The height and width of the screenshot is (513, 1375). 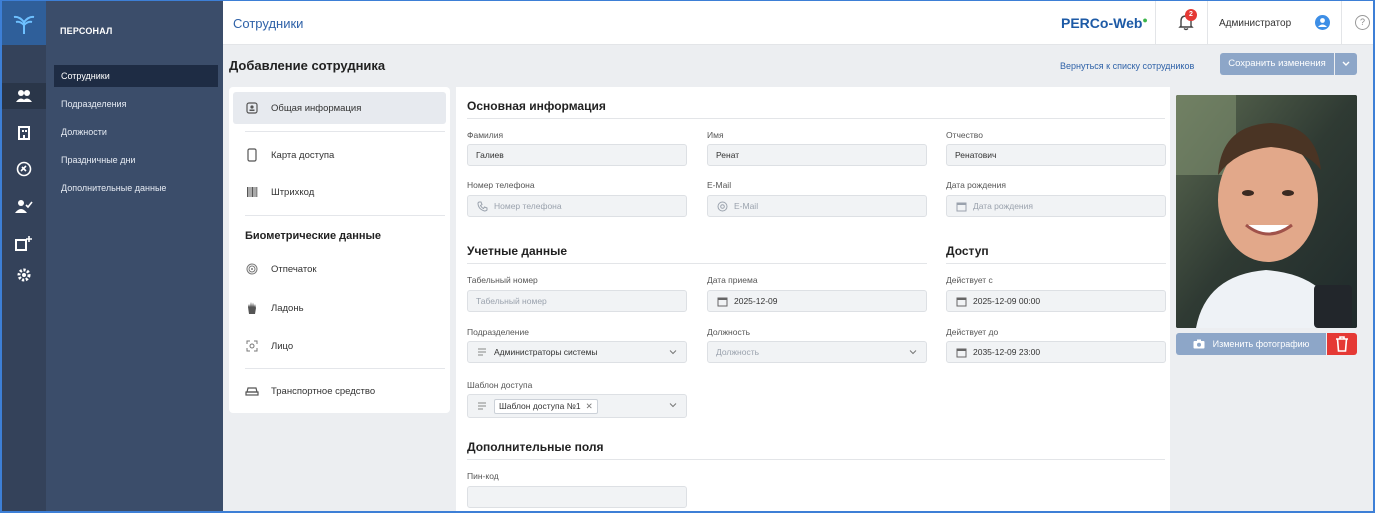 What do you see at coordinates (24, 243) in the screenshot?
I see `building-add-icon` at bounding box center [24, 243].